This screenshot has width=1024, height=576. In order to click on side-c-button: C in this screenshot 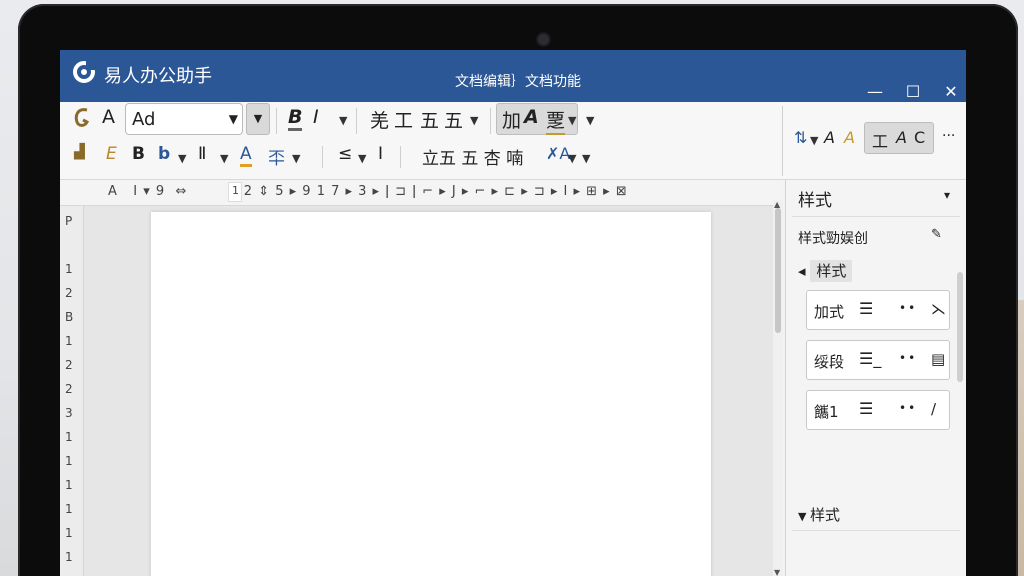, I will do `click(919, 137)`.